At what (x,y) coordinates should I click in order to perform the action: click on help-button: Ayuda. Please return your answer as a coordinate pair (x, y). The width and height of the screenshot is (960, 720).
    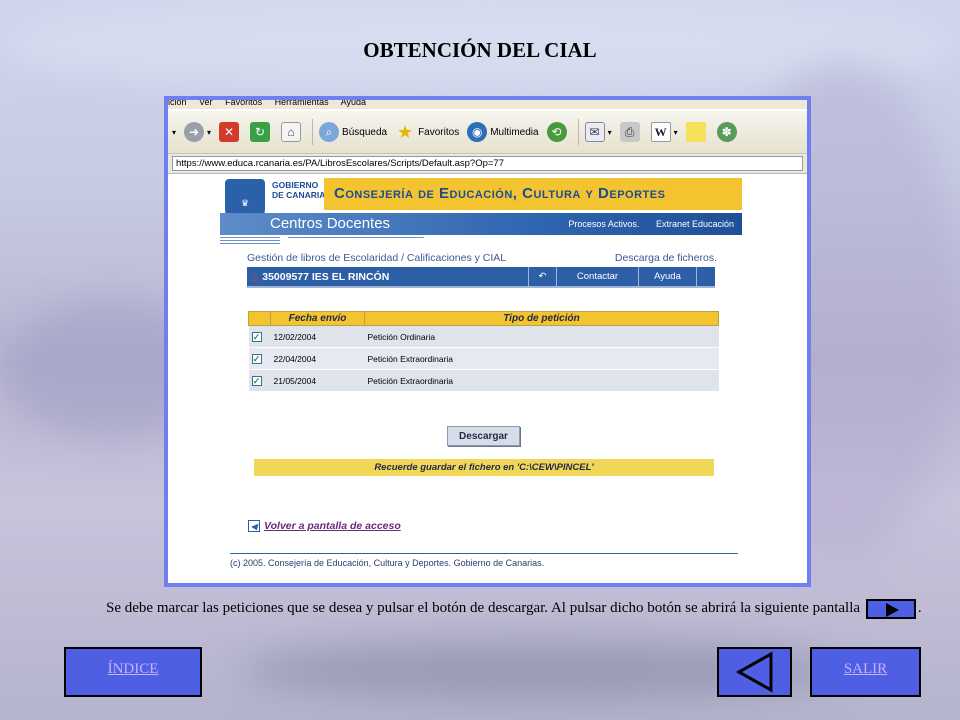
    Looking at the image, I should click on (668, 276).